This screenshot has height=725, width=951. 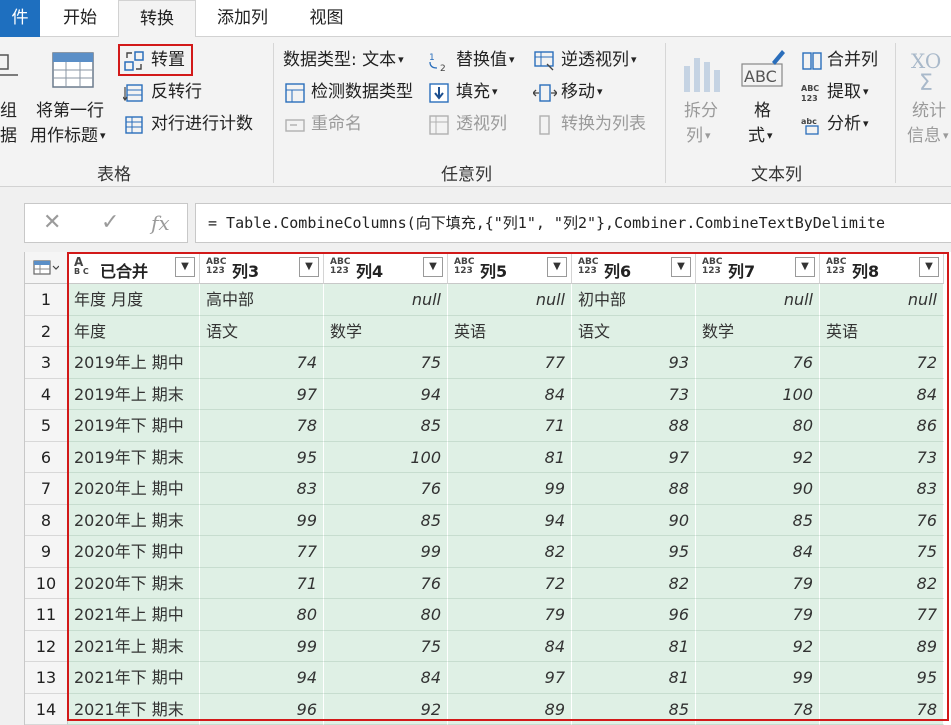 What do you see at coordinates (46, 457) in the screenshot?
I see `row-number: 6` at bounding box center [46, 457].